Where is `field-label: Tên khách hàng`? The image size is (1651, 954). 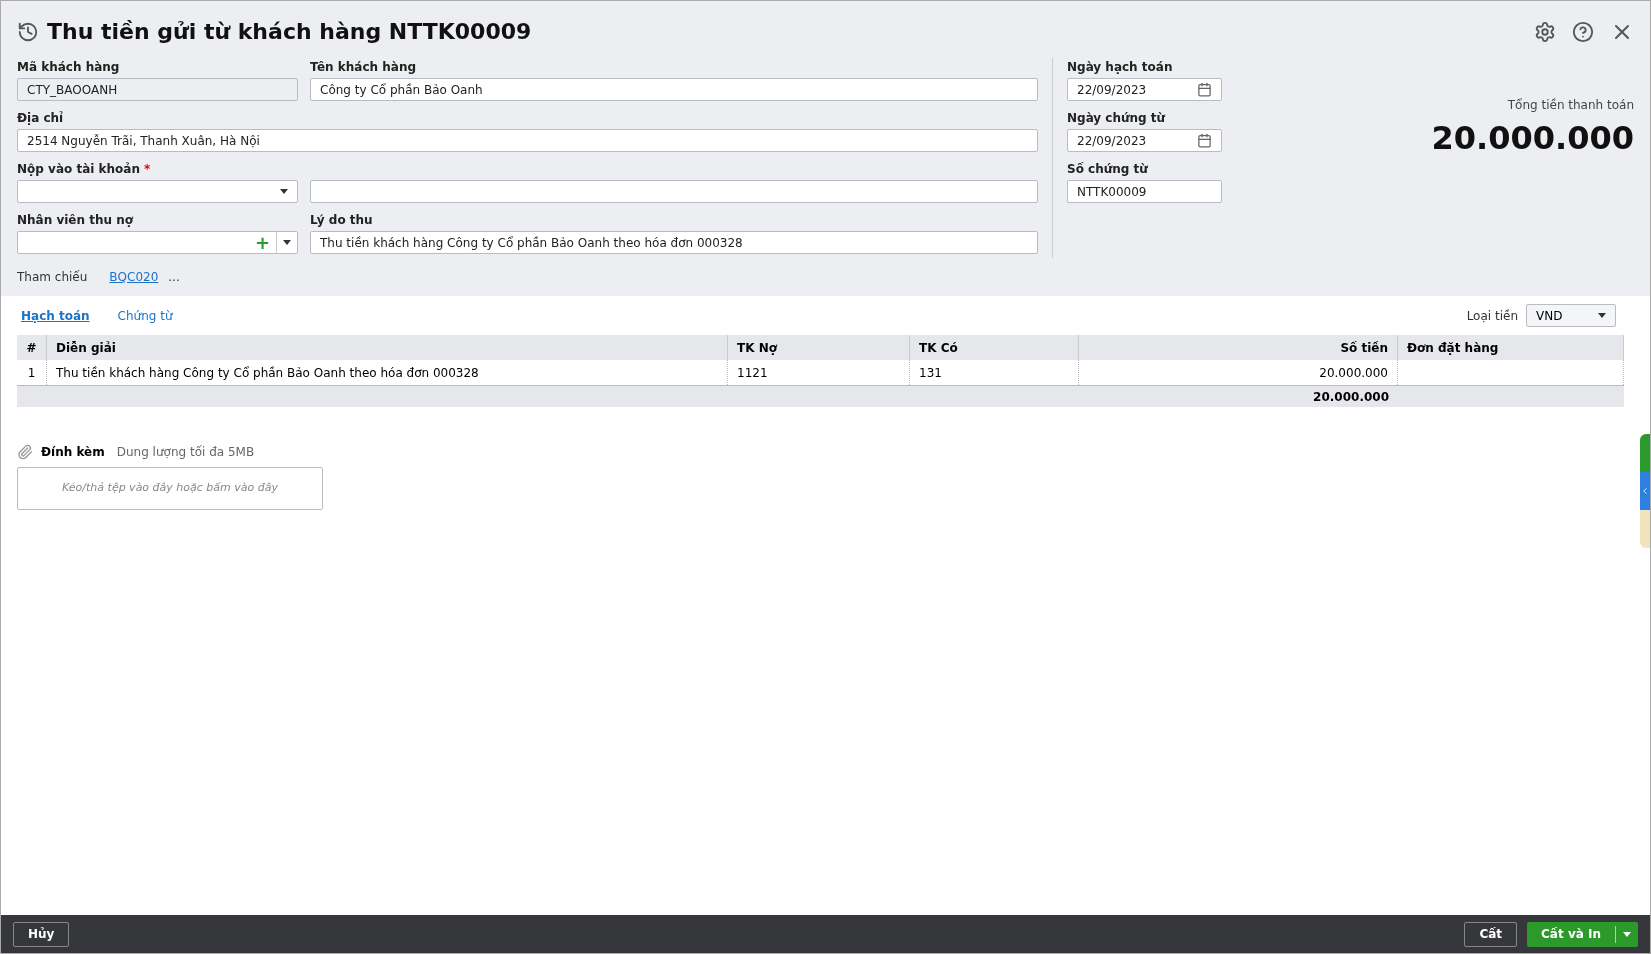
field-label: Tên khách hàng is located at coordinates (363, 67).